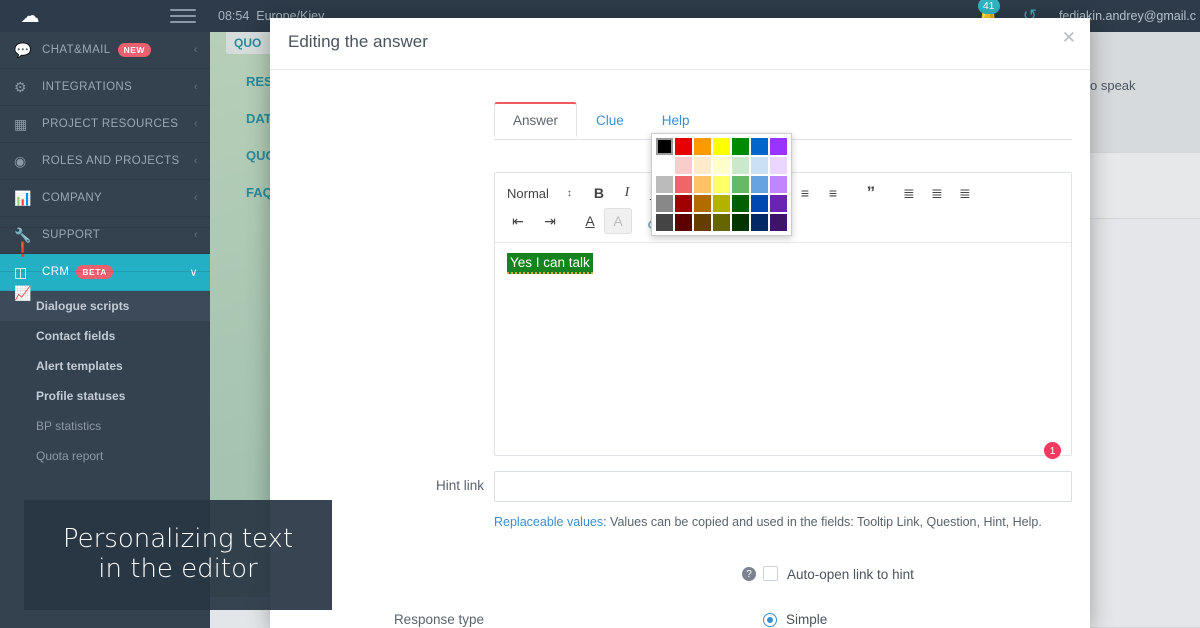 The width and height of the screenshot is (1200, 628). Describe the element at coordinates (1052, 450) in the screenshot. I see `editor-error-badge: 1` at that location.